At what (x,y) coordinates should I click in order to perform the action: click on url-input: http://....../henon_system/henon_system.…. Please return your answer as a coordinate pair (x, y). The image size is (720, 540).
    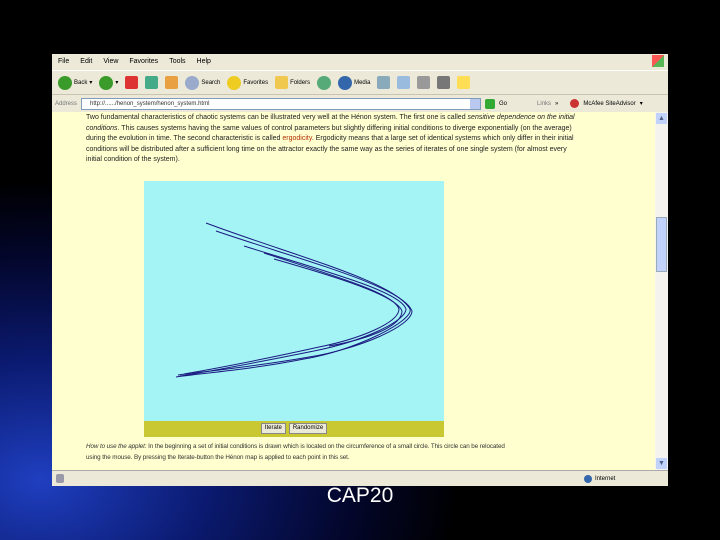
    Looking at the image, I should click on (281, 103).